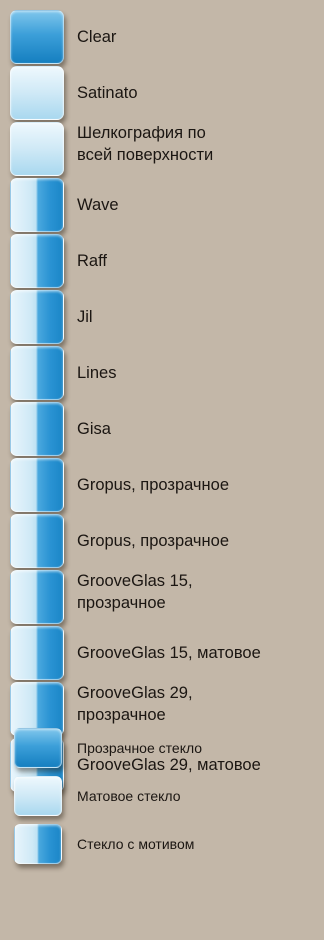 The height and width of the screenshot is (940, 324). Describe the element at coordinates (145, 155) in the screenshot. I see `glass-option-label-line: всей поверхности` at that location.